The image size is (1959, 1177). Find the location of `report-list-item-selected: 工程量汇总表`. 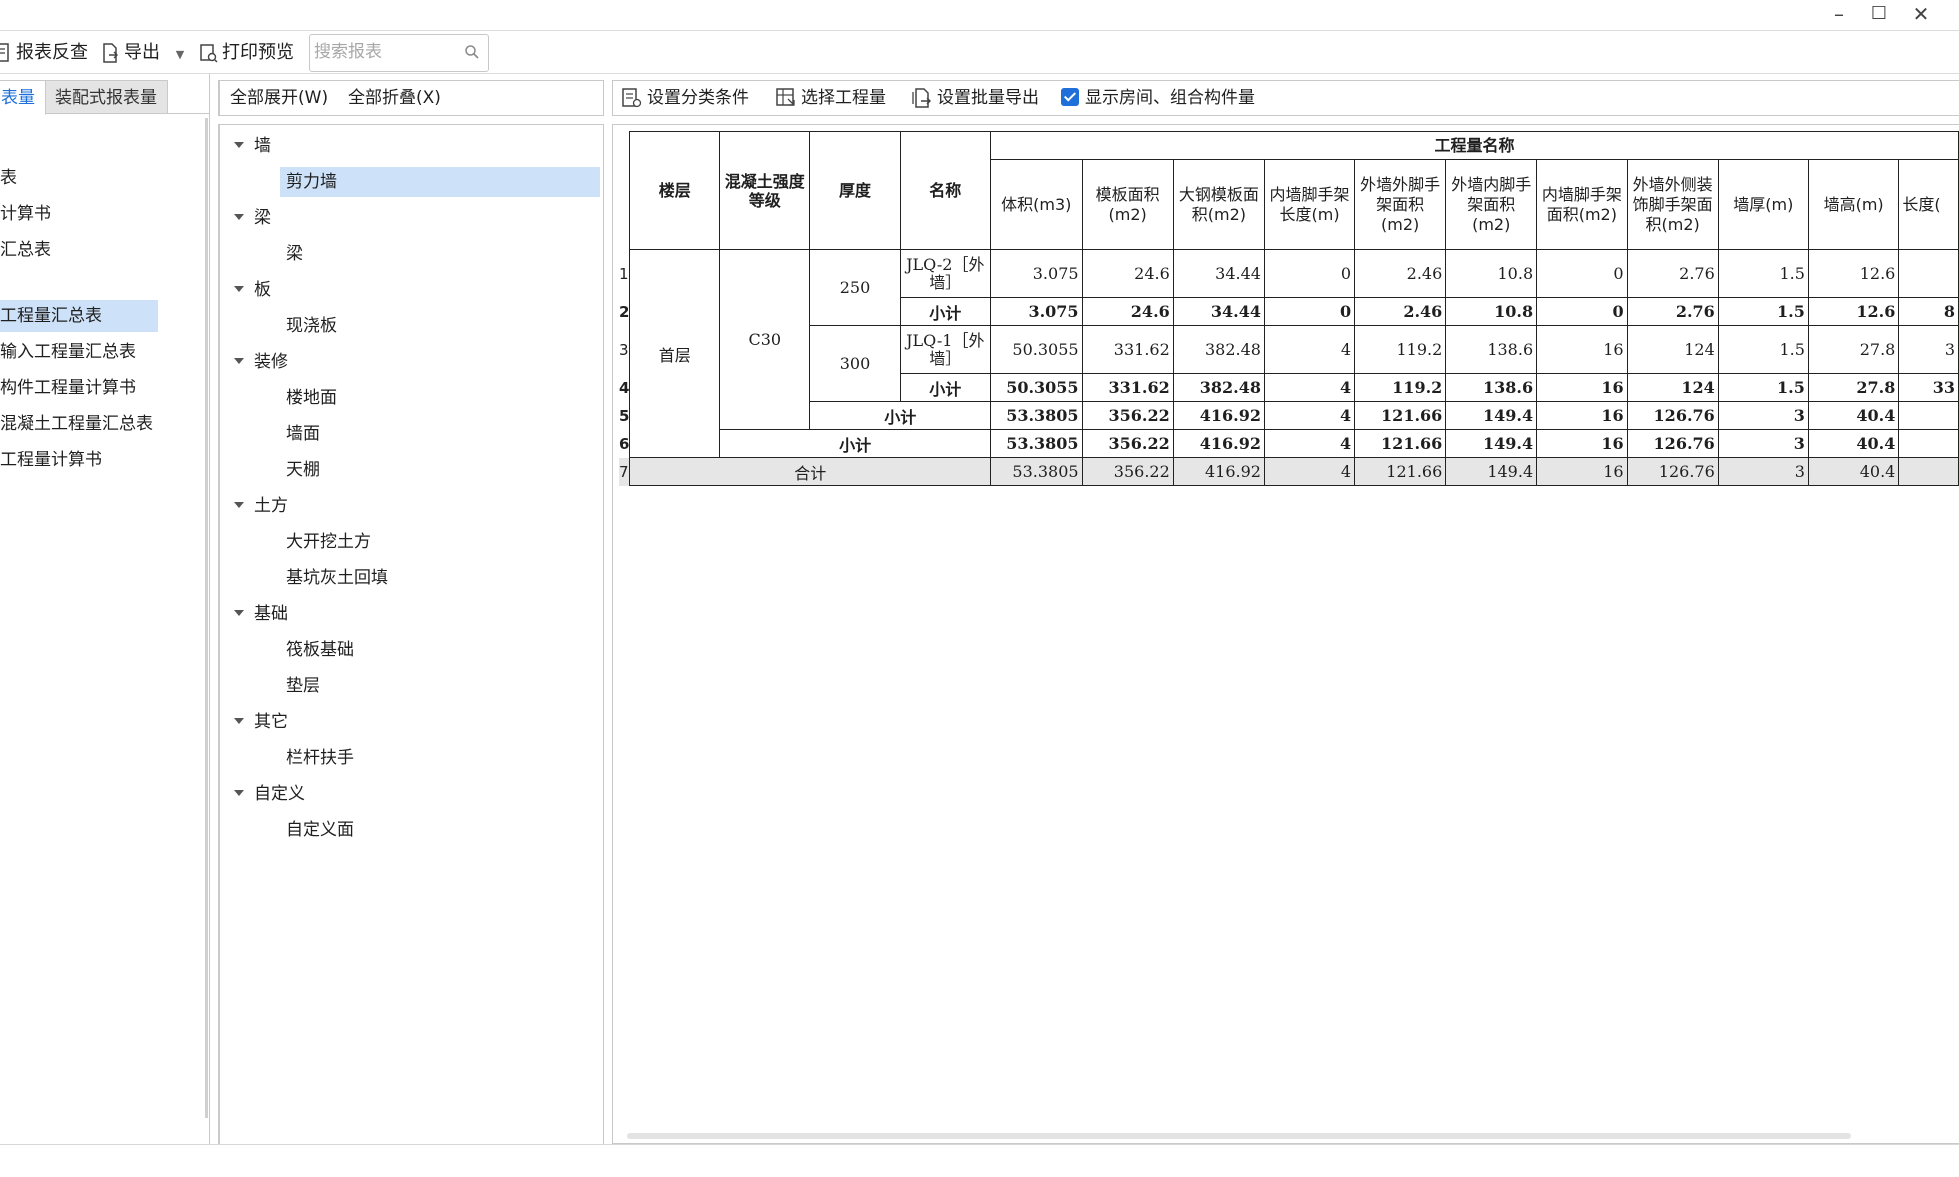

report-list-item-selected: 工程量汇总表 is located at coordinates (79, 316).